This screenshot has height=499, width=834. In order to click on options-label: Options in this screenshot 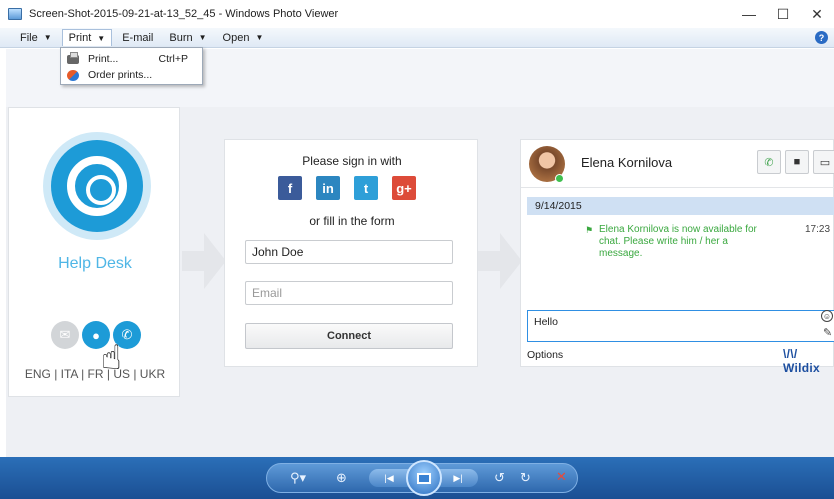, I will do `click(545, 355)`.